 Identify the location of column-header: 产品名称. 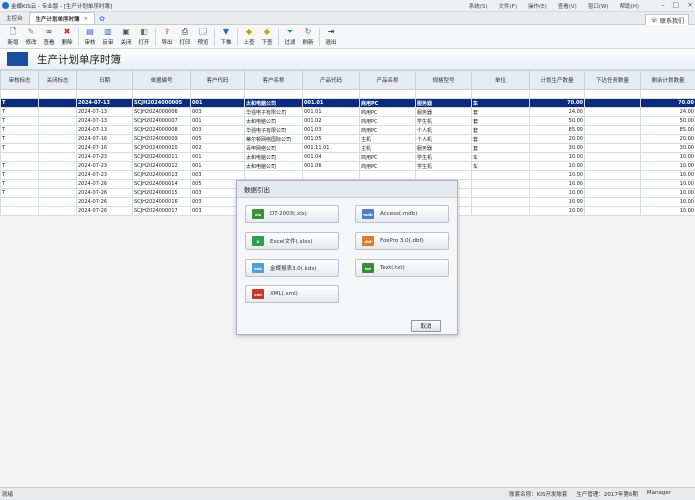
(387, 80).